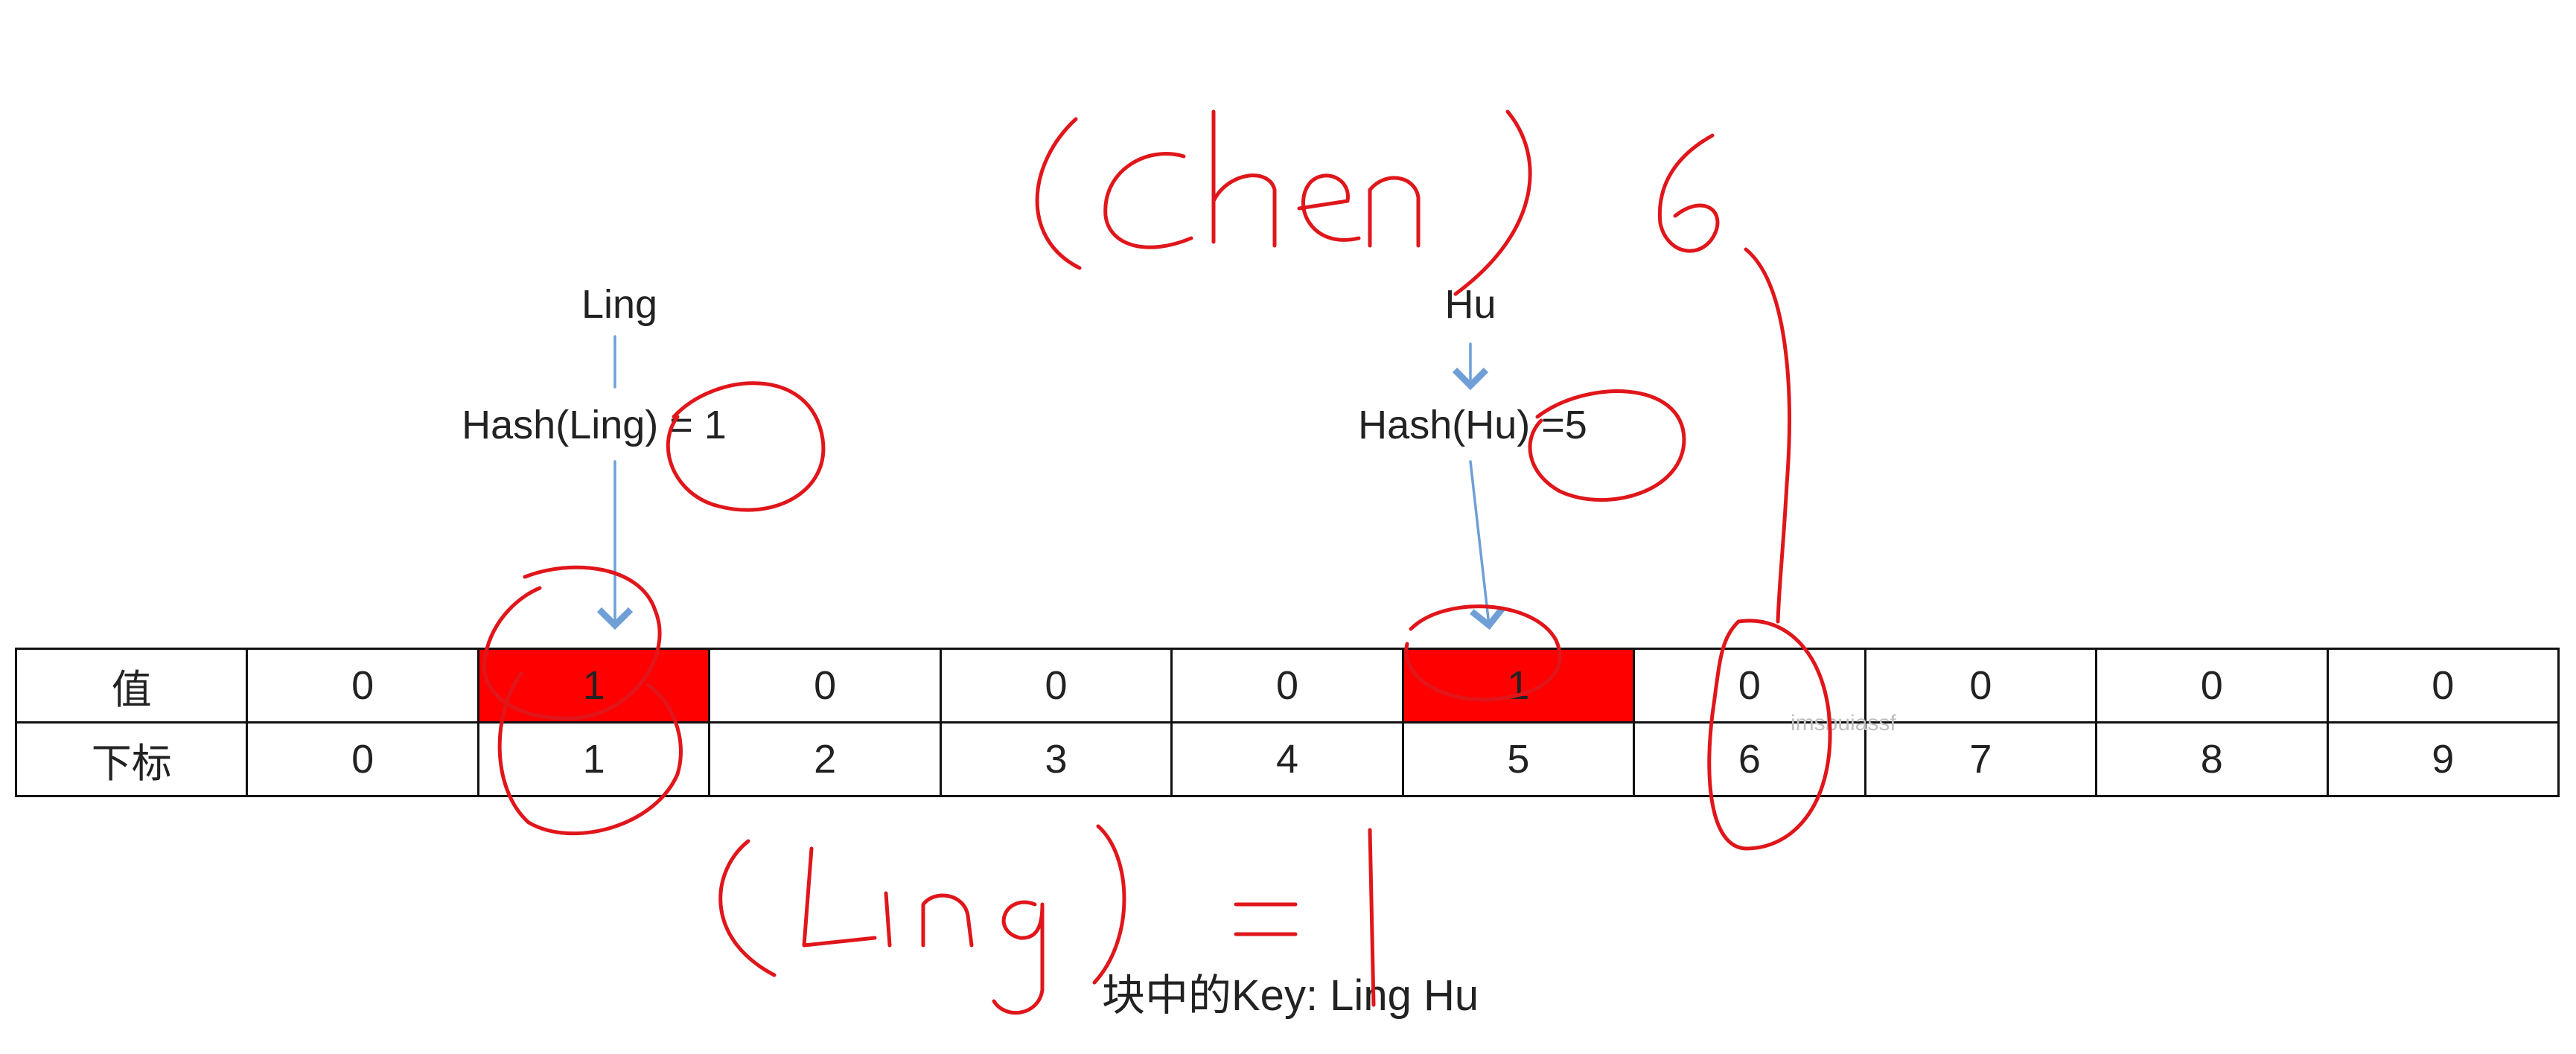 The image size is (2576, 1054). I want to click on arrow-hu-hash-to-slot, so click(1487, 545).